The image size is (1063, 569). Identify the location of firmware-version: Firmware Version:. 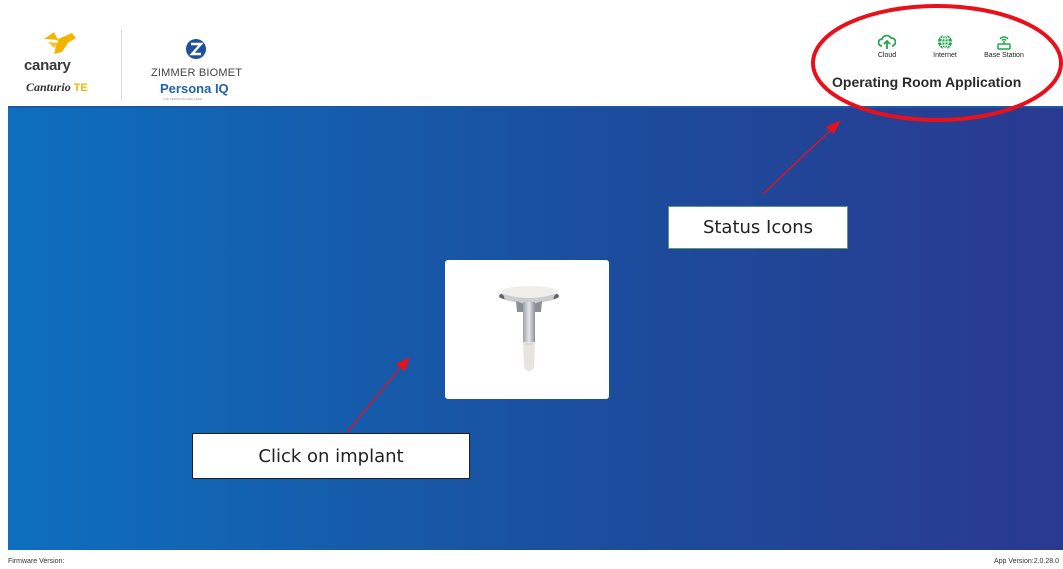
(36, 561).